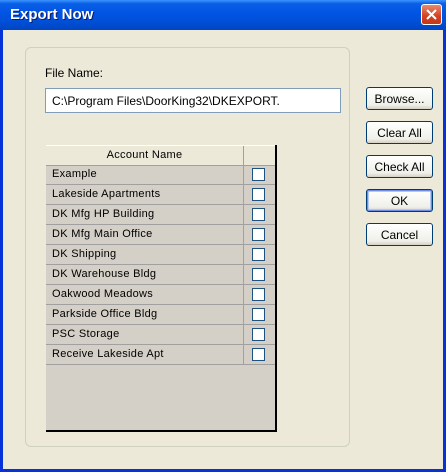 The height and width of the screenshot is (472, 446). I want to click on table-row: DK Mfg Main Office, so click(160, 235).